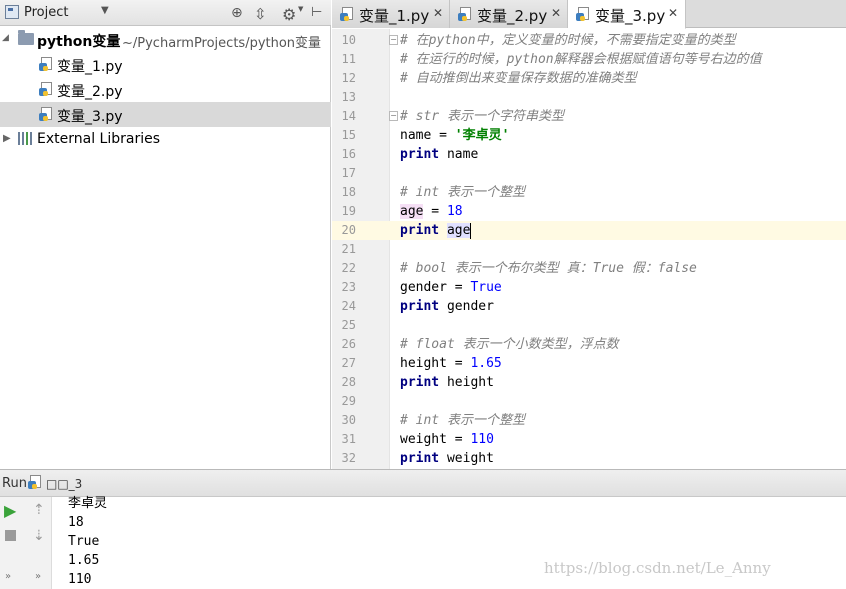 This screenshot has height=589, width=846. What do you see at coordinates (462, 420) in the screenshot?
I see `code-comment: # int 表示一个整型` at bounding box center [462, 420].